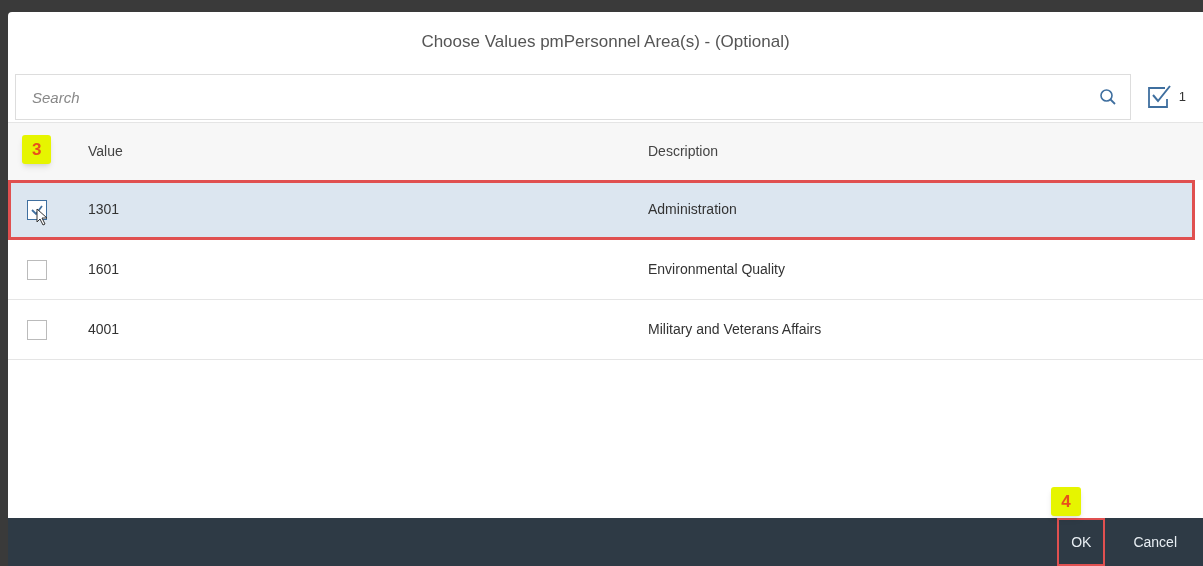 This screenshot has height=566, width=1203. Describe the element at coordinates (104, 269) in the screenshot. I see `table-cell-text: 1601` at that location.